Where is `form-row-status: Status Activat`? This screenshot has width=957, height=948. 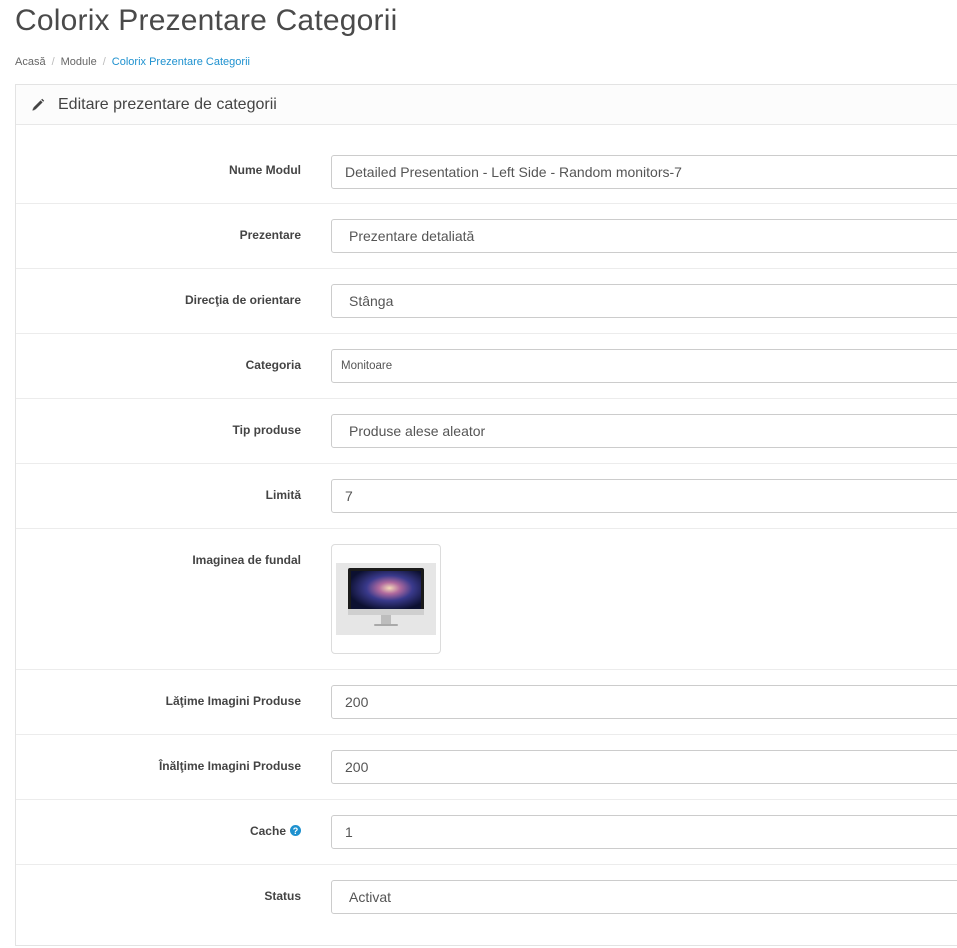
form-row-status: Status Activat is located at coordinates (486, 905).